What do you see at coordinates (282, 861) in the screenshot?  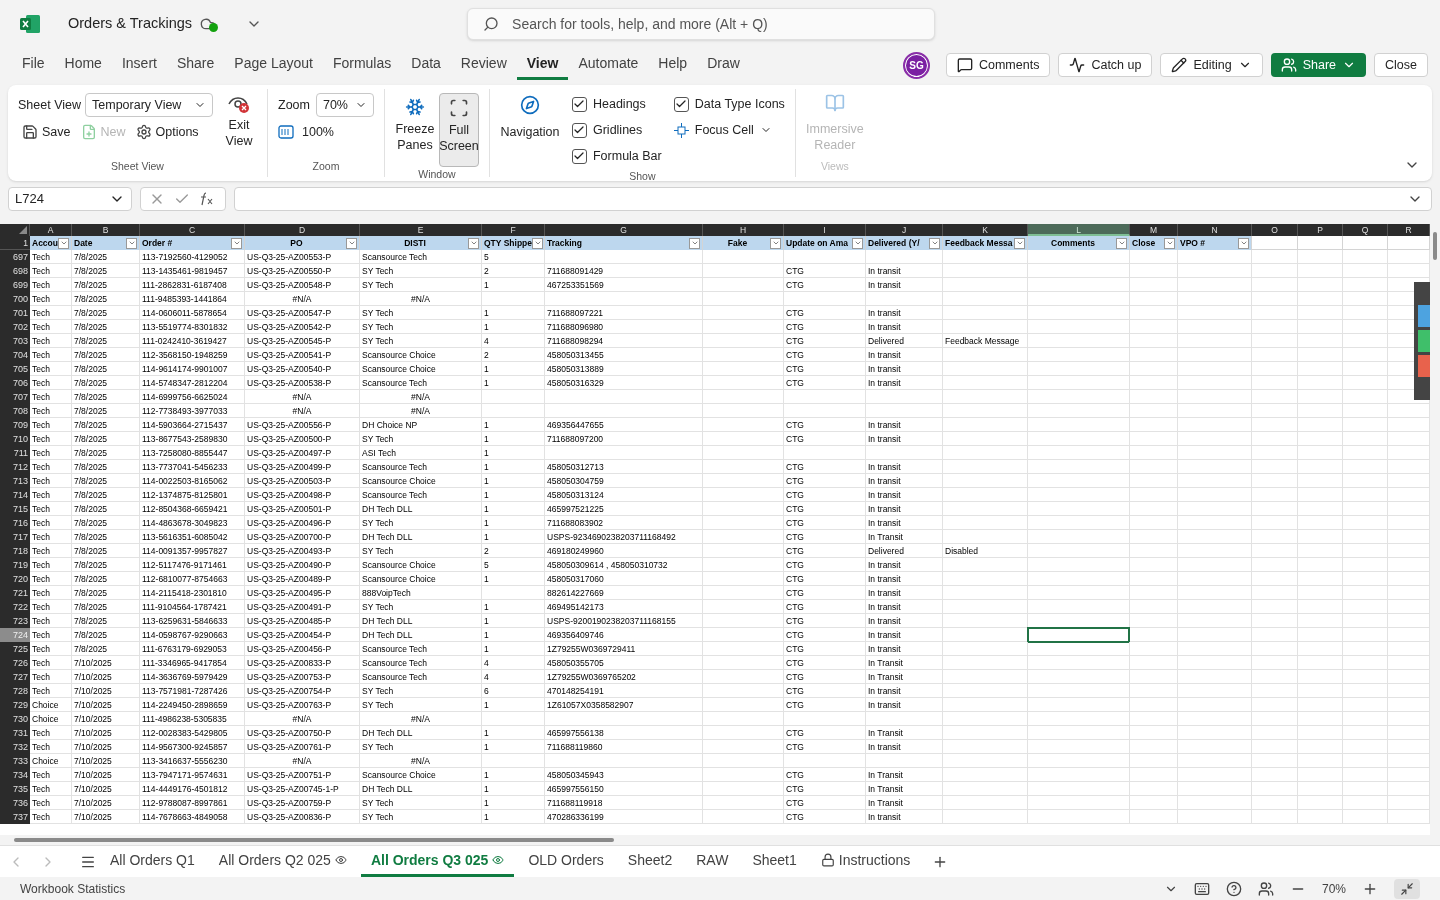 I see `sheet-tab: All Orders Q2 025` at bounding box center [282, 861].